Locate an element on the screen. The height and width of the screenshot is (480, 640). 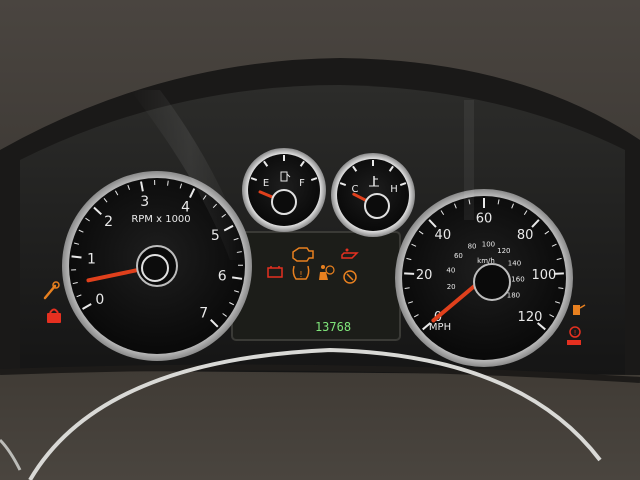
tachometer-tick-label: 2 is located at coordinates (108, 222).